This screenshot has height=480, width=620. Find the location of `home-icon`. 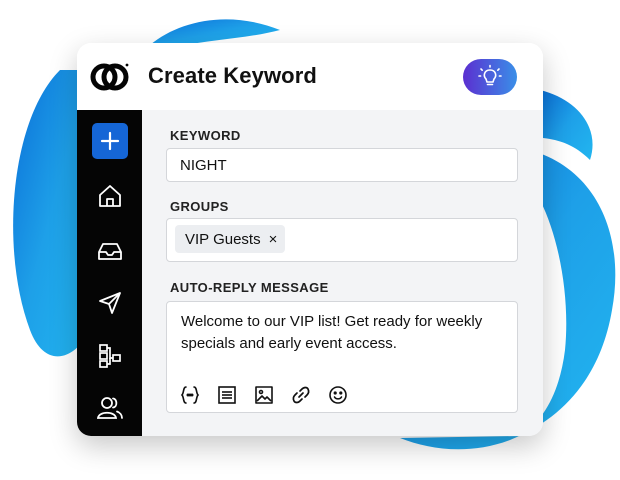

home-icon is located at coordinates (110, 196).